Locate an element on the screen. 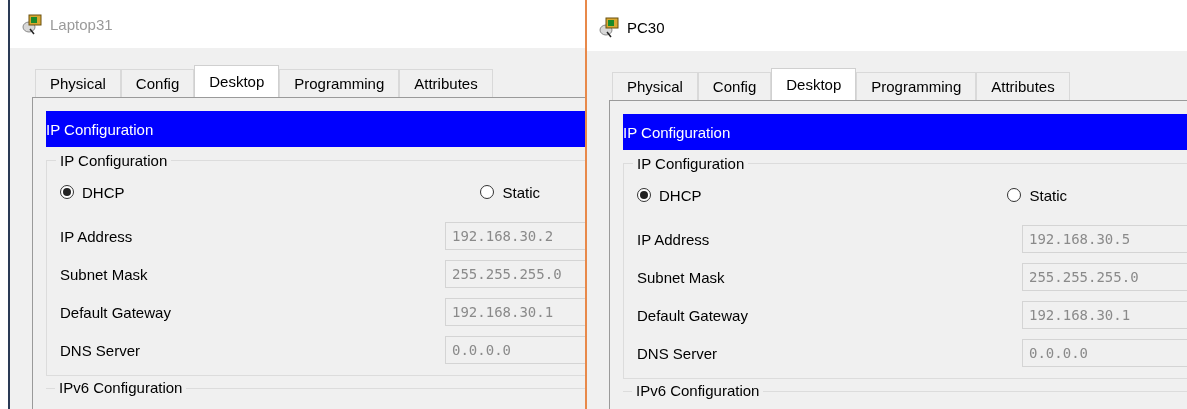 The width and height of the screenshot is (1187, 409). window-title: PC30 is located at coordinates (646, 27).